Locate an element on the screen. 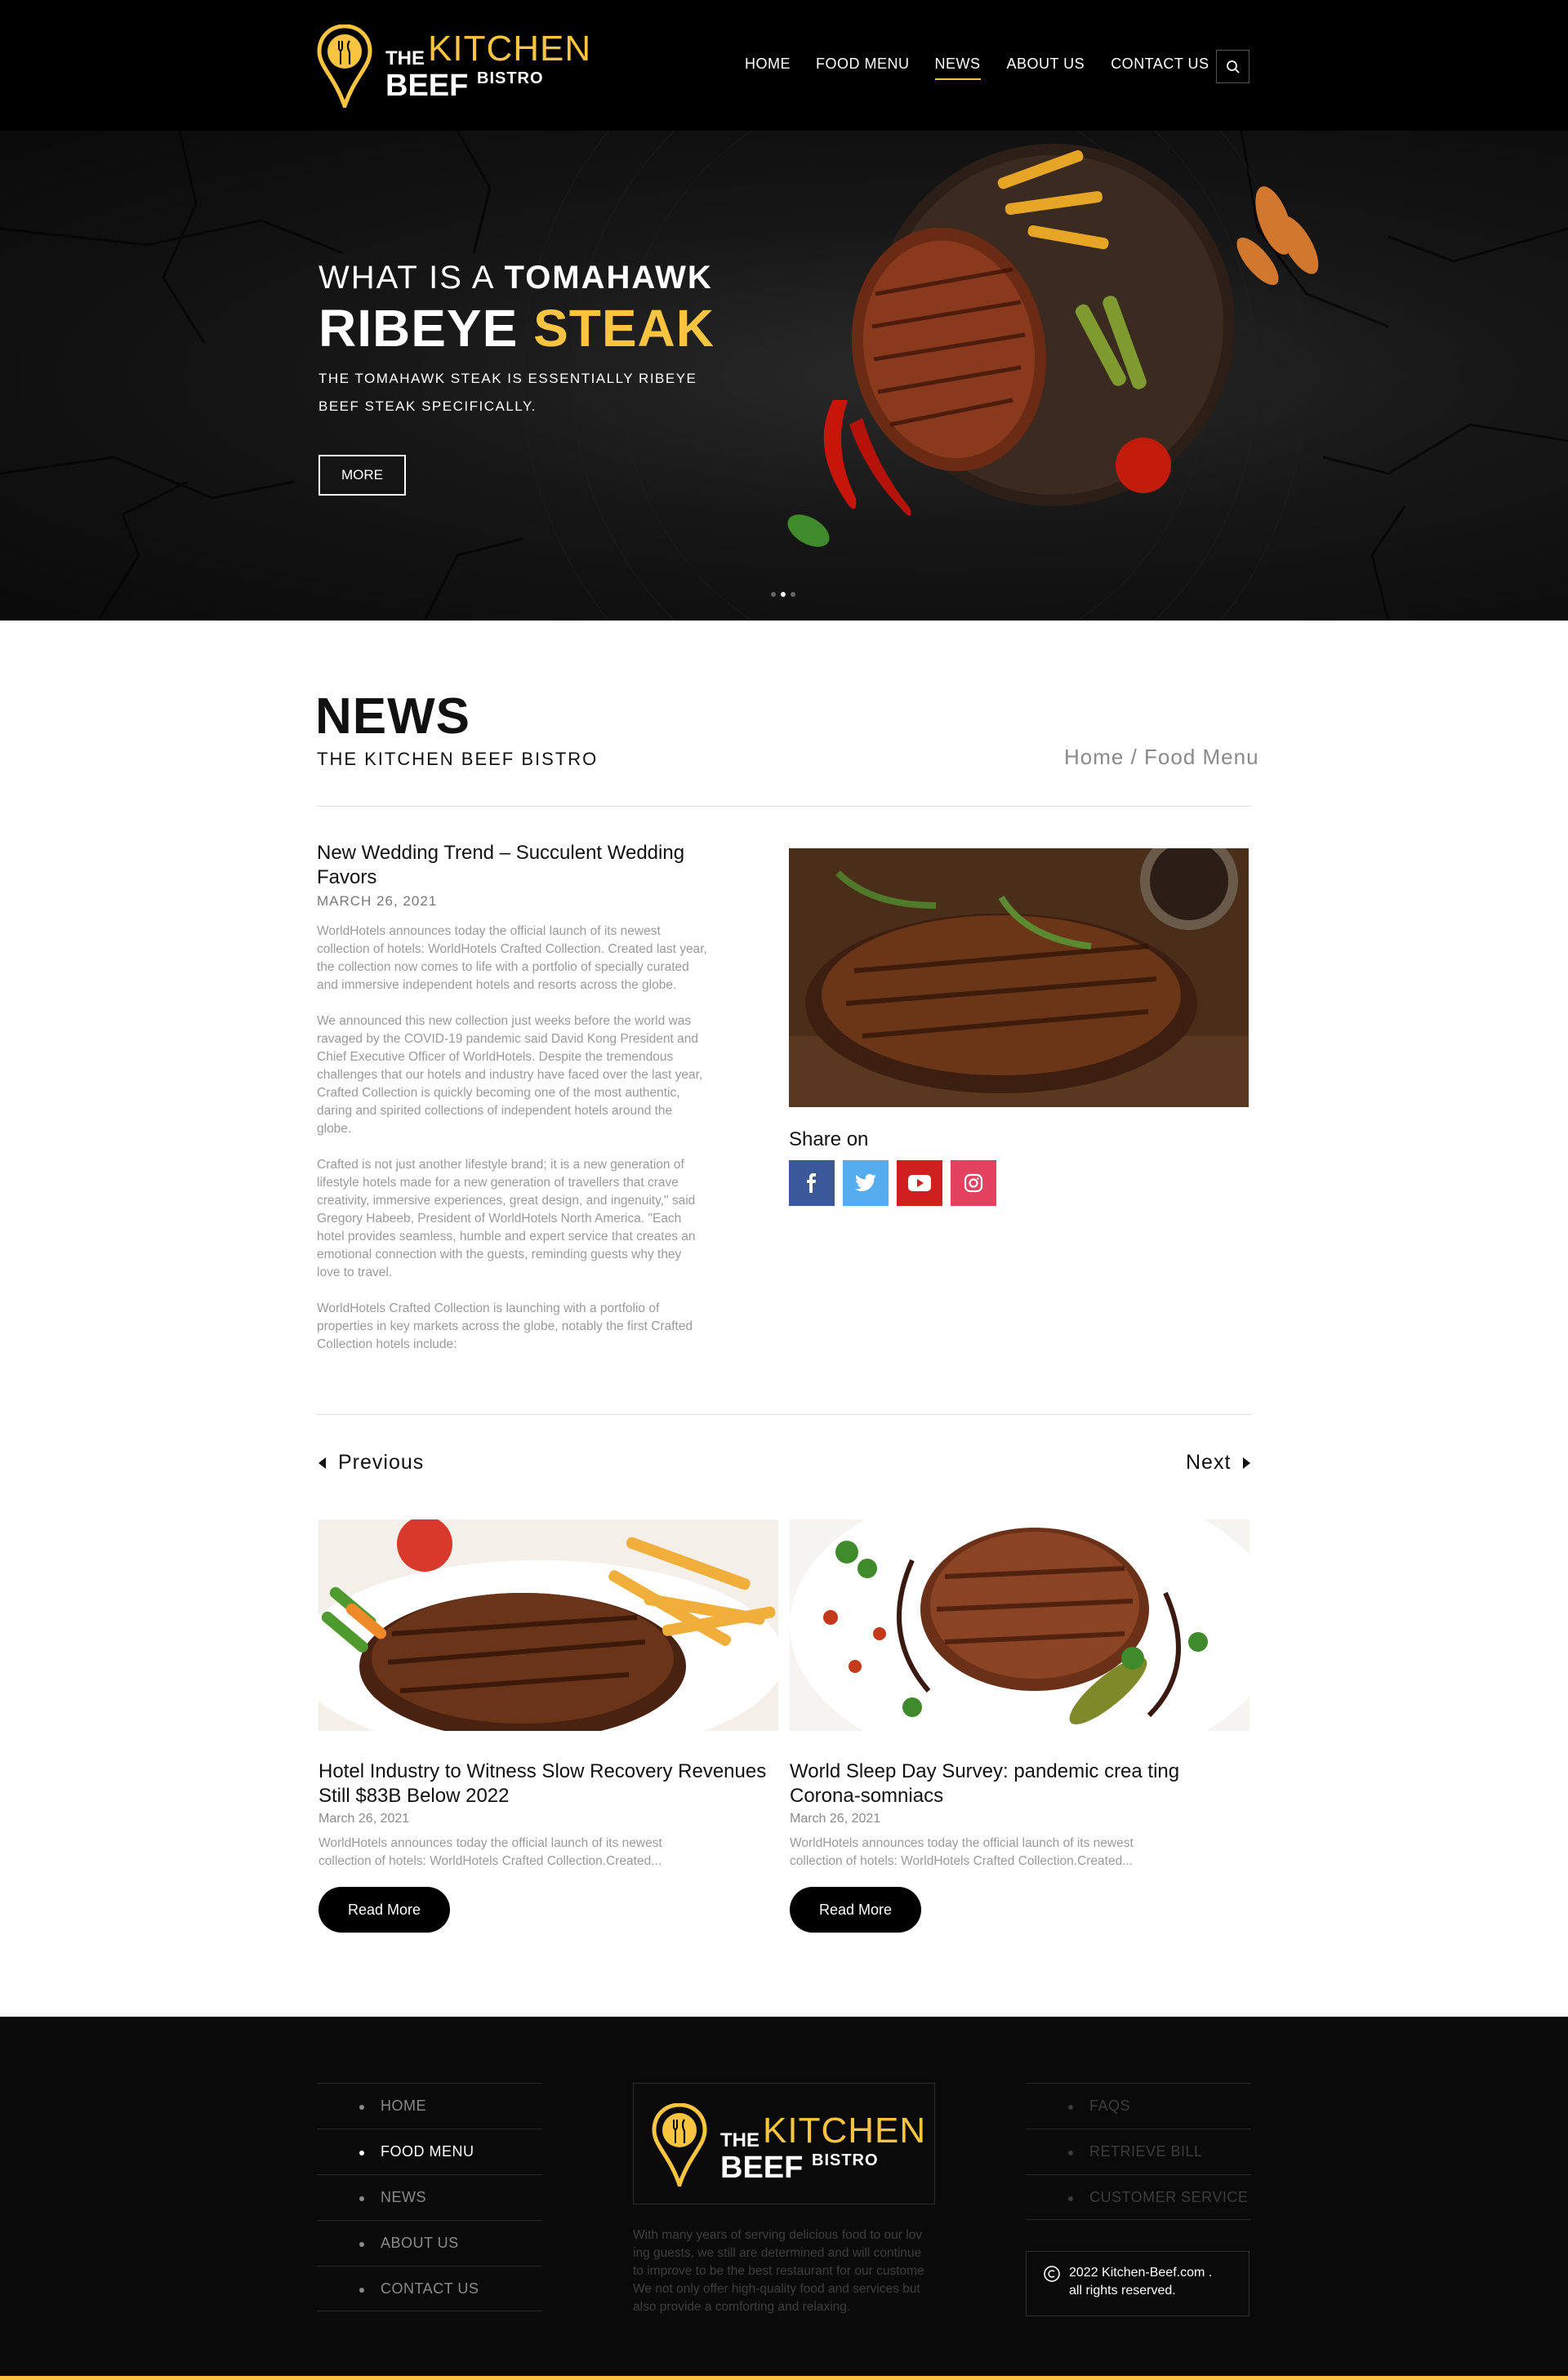 This screenshot has width=1568, height=2380. footer-link-label: NEWS is located at coordinates (403, 2197).